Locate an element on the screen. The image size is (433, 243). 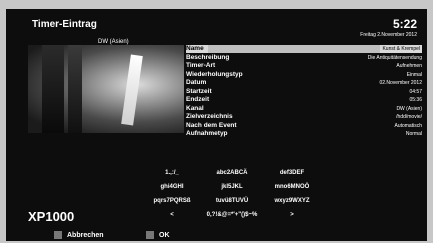
row-date: Datum 02.November 2012 is located at coordinates (304, 83).